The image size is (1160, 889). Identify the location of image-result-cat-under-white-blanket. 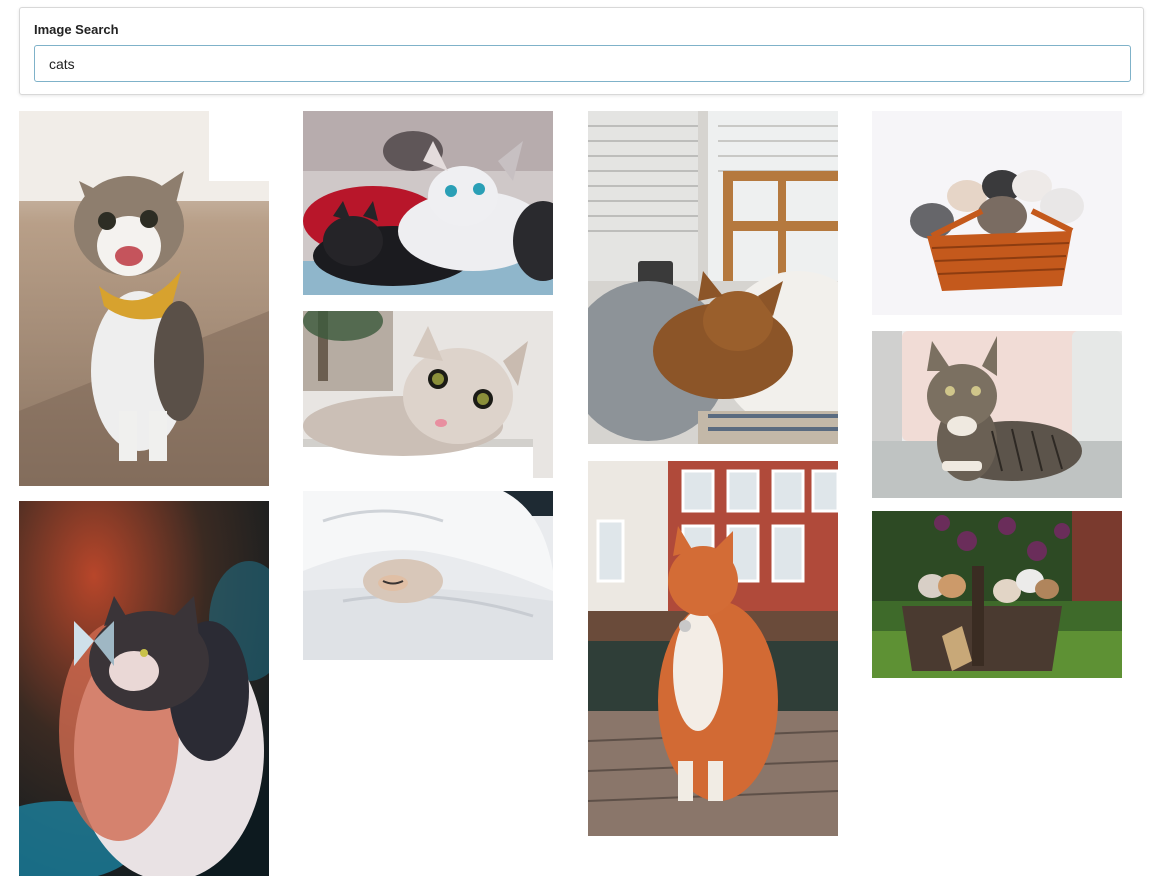
(428, 575).